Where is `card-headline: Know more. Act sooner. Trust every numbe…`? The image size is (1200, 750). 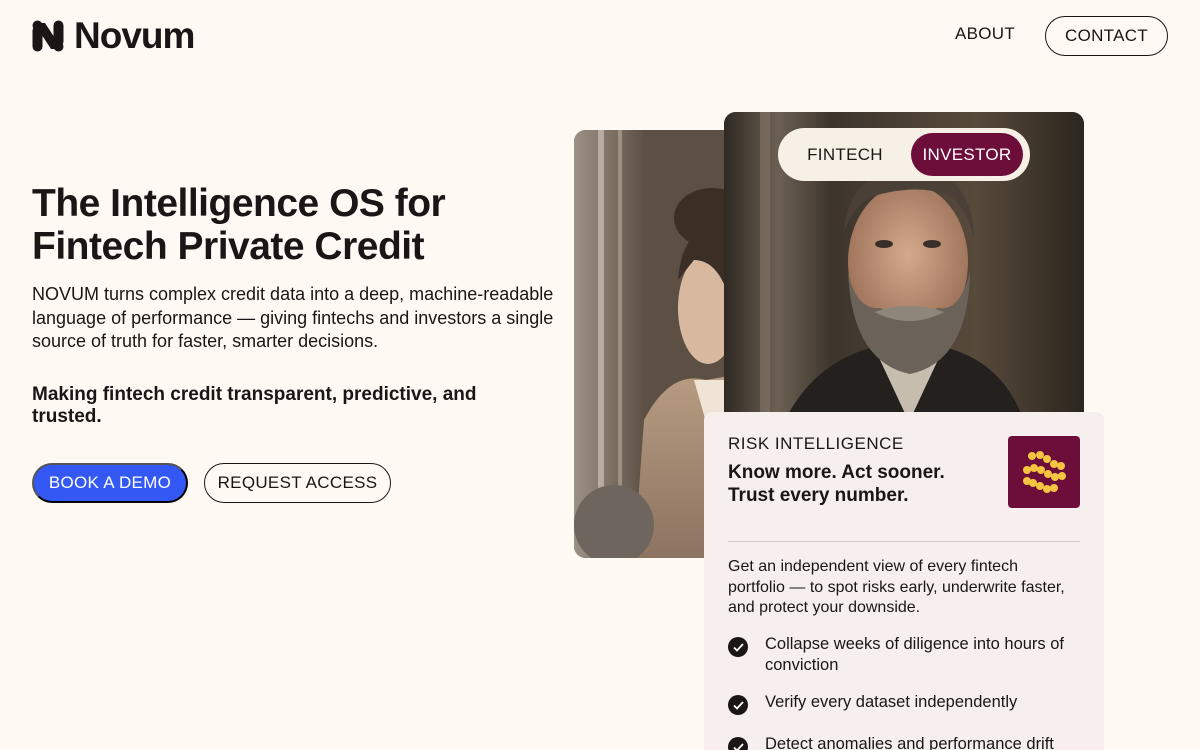
card-headline: Know more. Act sooner. Trust every numbe… is located at coordinates (836, 484).